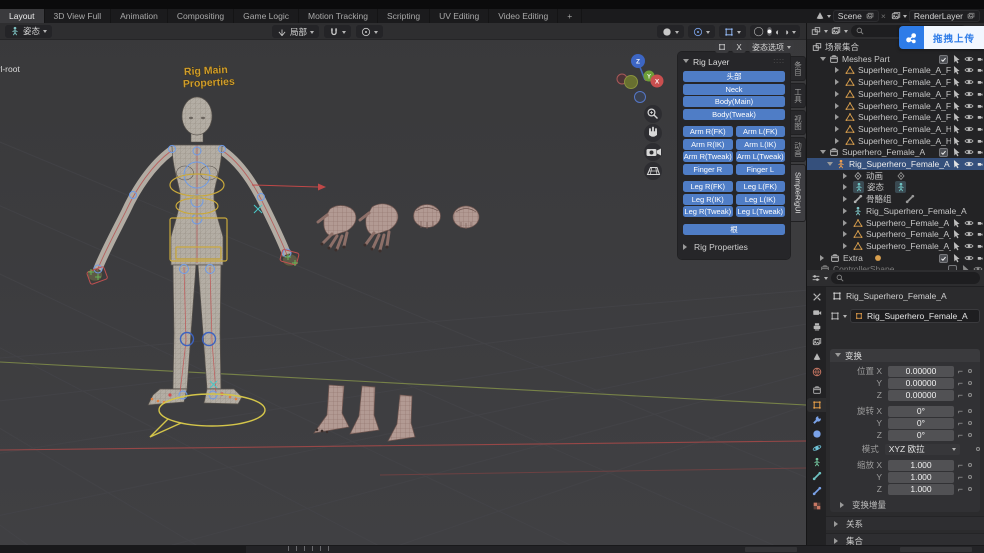 The height and width of the screenshot is (553, 984). Describe the element at coordinates (836, 31) in the screenshot. I see `outliner-display-mode-icon` at that location.